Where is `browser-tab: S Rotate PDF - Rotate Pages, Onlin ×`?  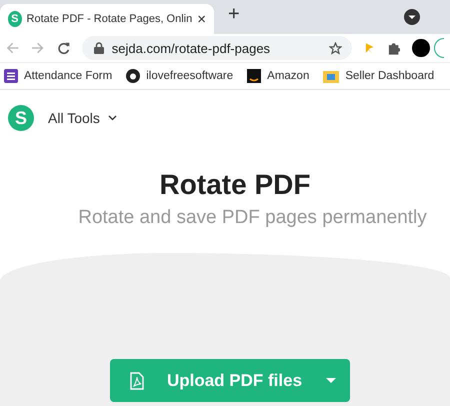
browser-tab: S Rotate PDF - Rotate Pages, Onlin × is located at coordinates (107, 19).